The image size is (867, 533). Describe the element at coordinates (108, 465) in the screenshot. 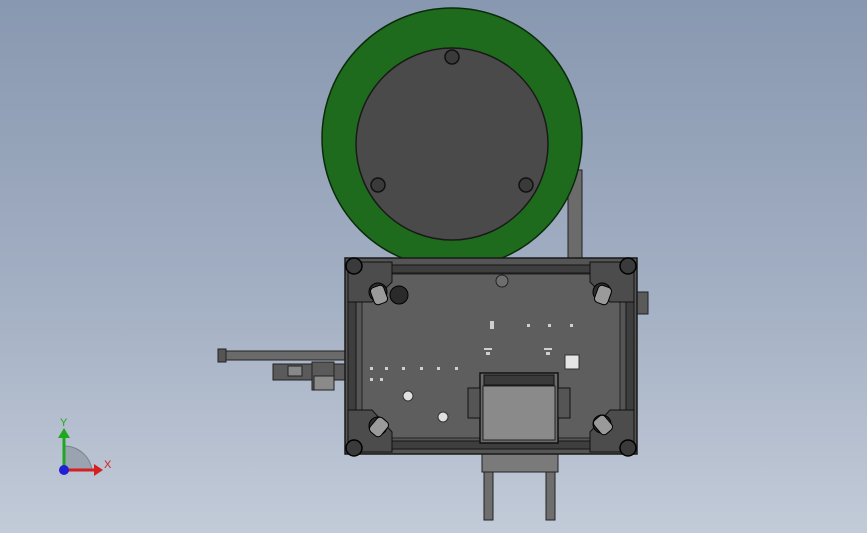

I see `triad-x-label: X` at that location.